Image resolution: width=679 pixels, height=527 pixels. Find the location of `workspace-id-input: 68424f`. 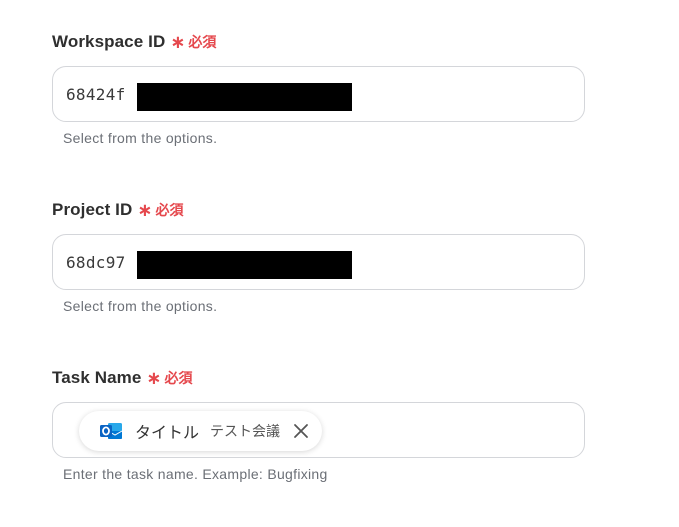

workspace-id-input: 68424f is located at coordinates (318, 94).